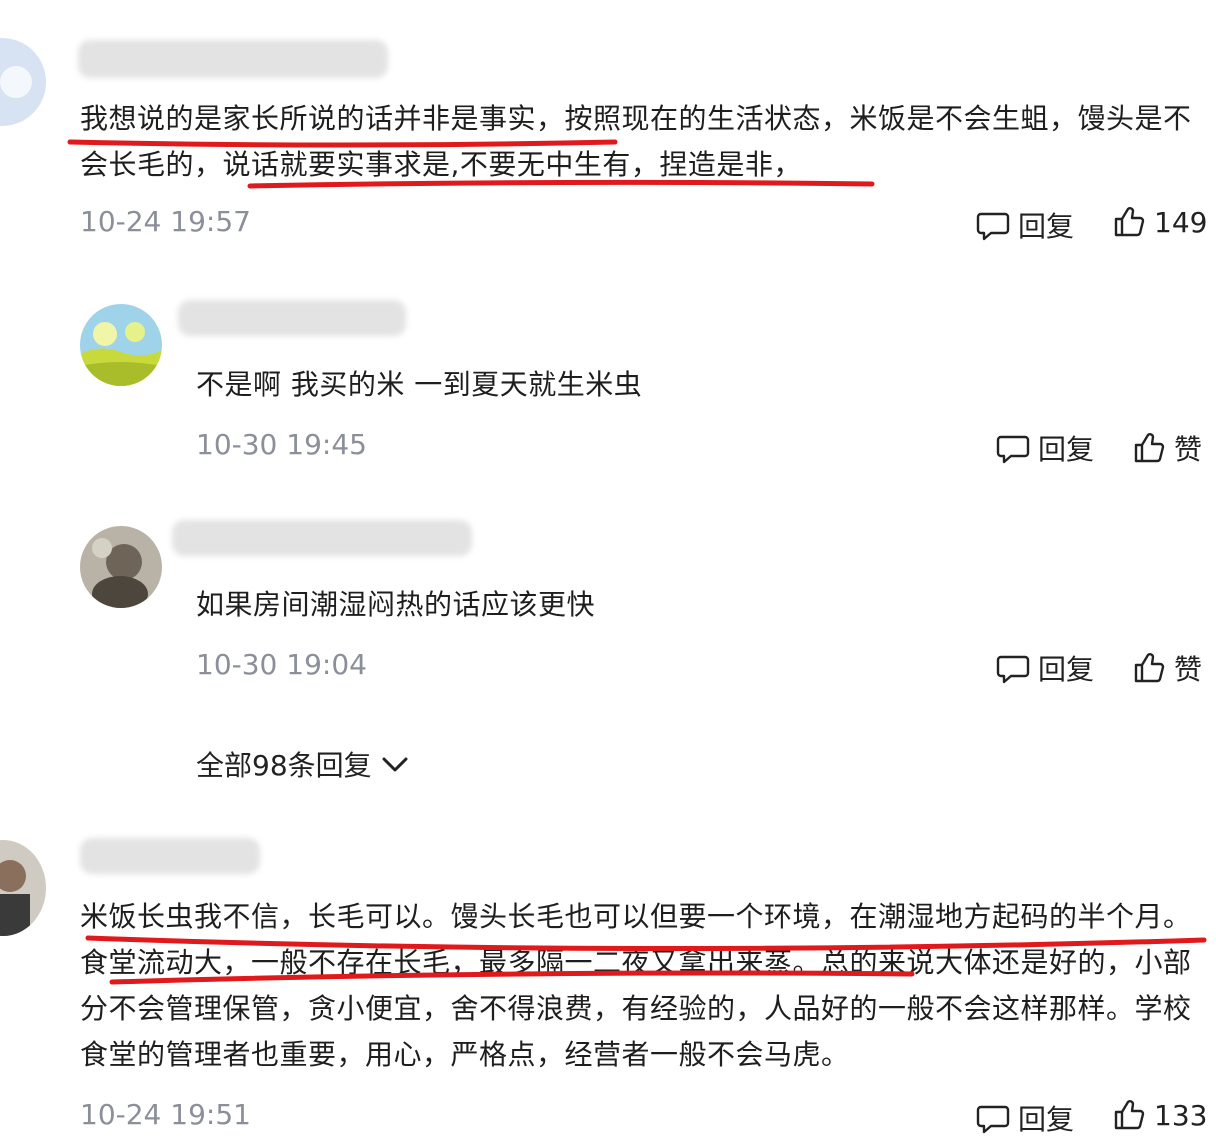  I want to click on like-count: 149, so click(1181, 222).